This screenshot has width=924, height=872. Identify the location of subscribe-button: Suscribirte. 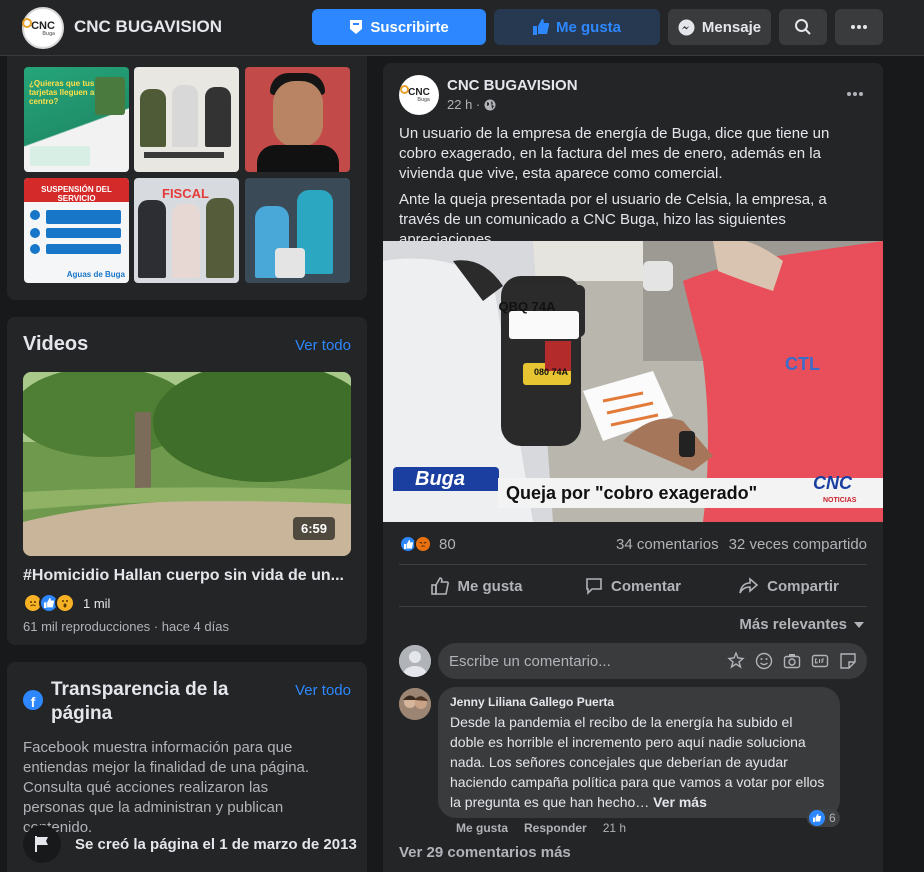
(399, 27).